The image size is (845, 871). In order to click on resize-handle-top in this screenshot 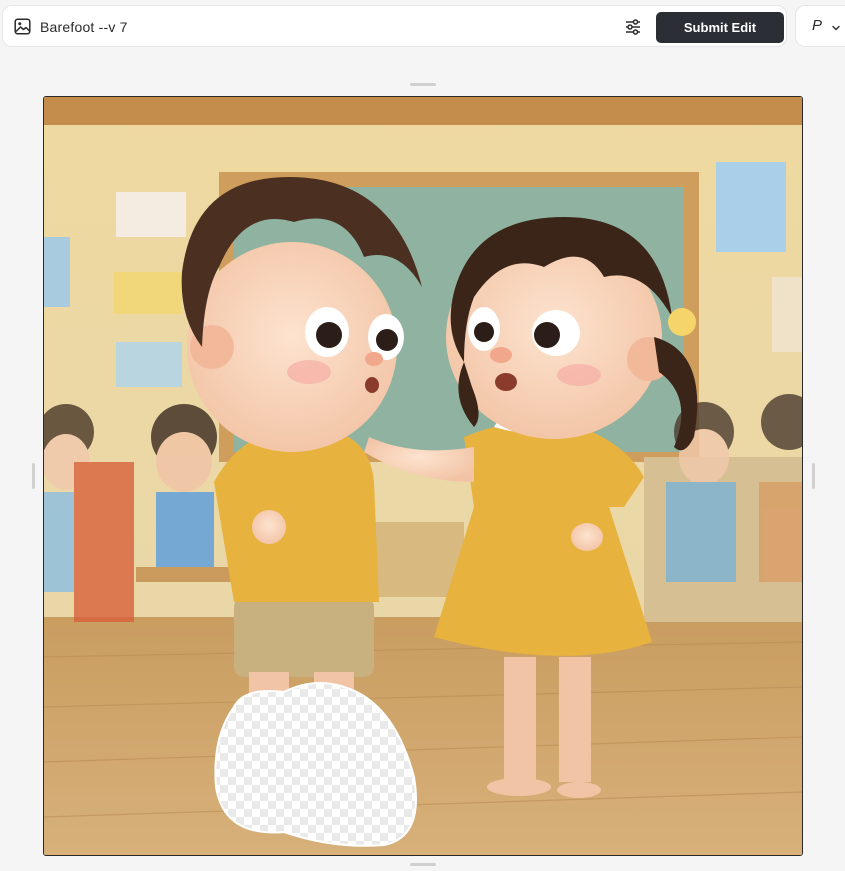, I will do `click(423, 84)`.